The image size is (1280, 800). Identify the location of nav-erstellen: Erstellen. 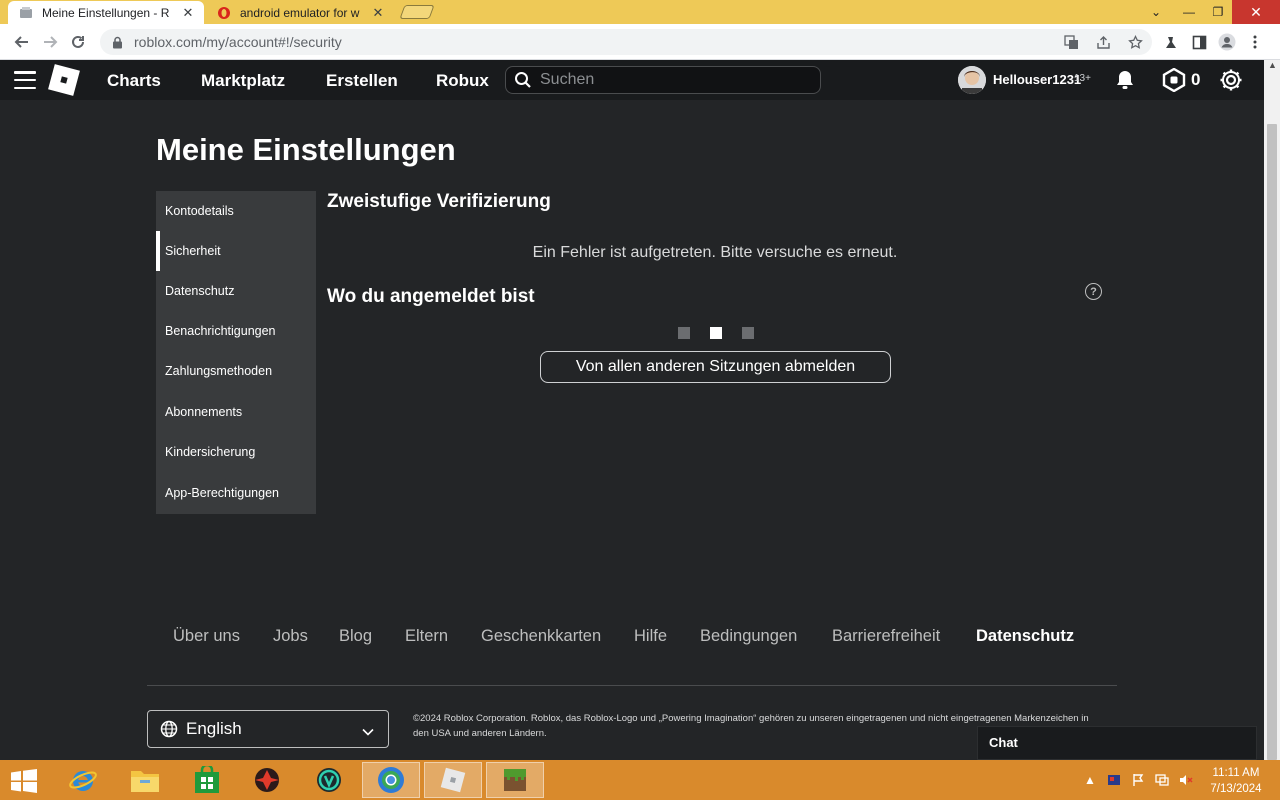
(362, 81).